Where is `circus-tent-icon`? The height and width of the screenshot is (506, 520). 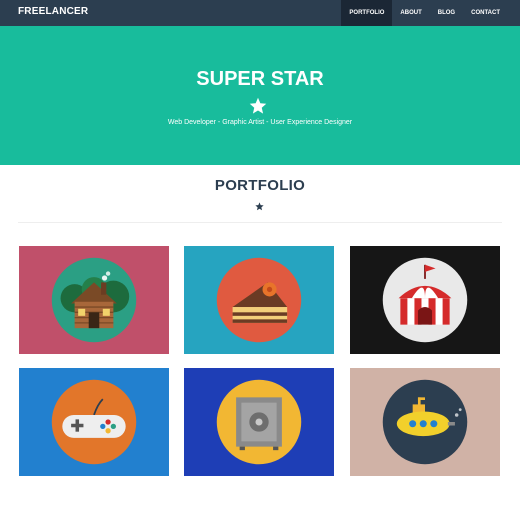
circus-tent-icon is located at coordinates (425, 300).